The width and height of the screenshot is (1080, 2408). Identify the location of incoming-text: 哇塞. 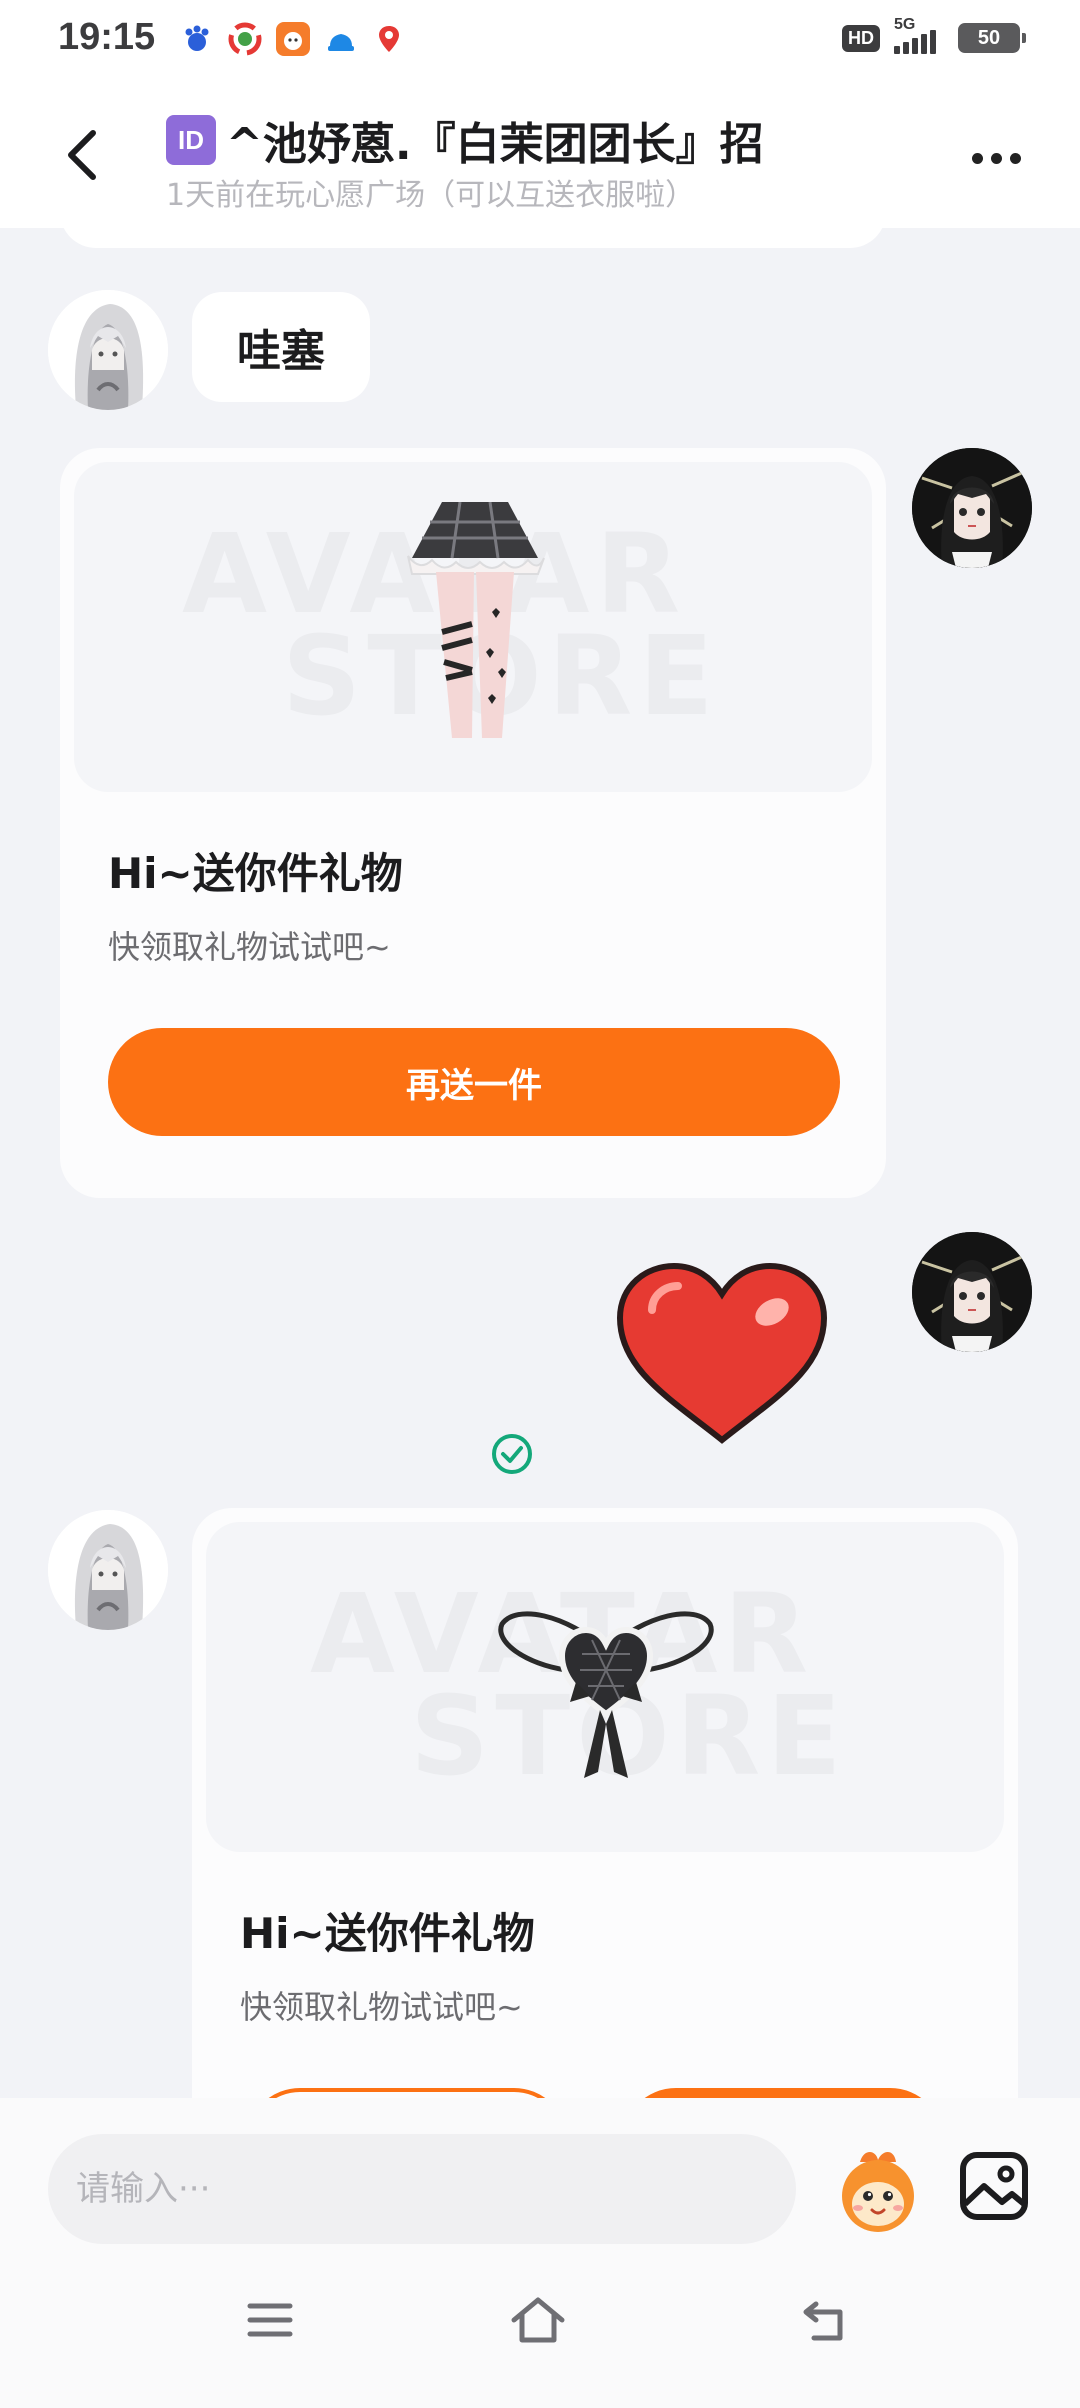
(281, 351).